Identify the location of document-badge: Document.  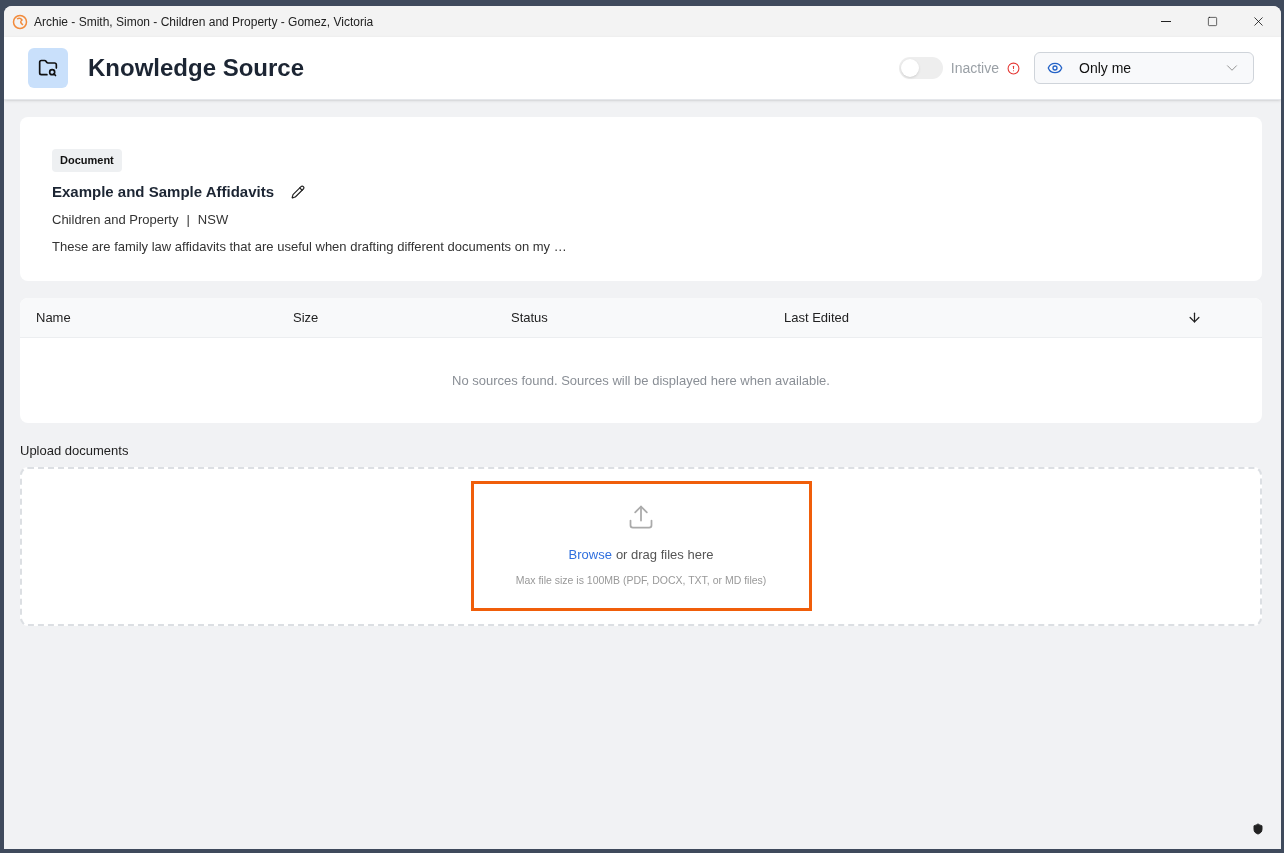
(87, 160).